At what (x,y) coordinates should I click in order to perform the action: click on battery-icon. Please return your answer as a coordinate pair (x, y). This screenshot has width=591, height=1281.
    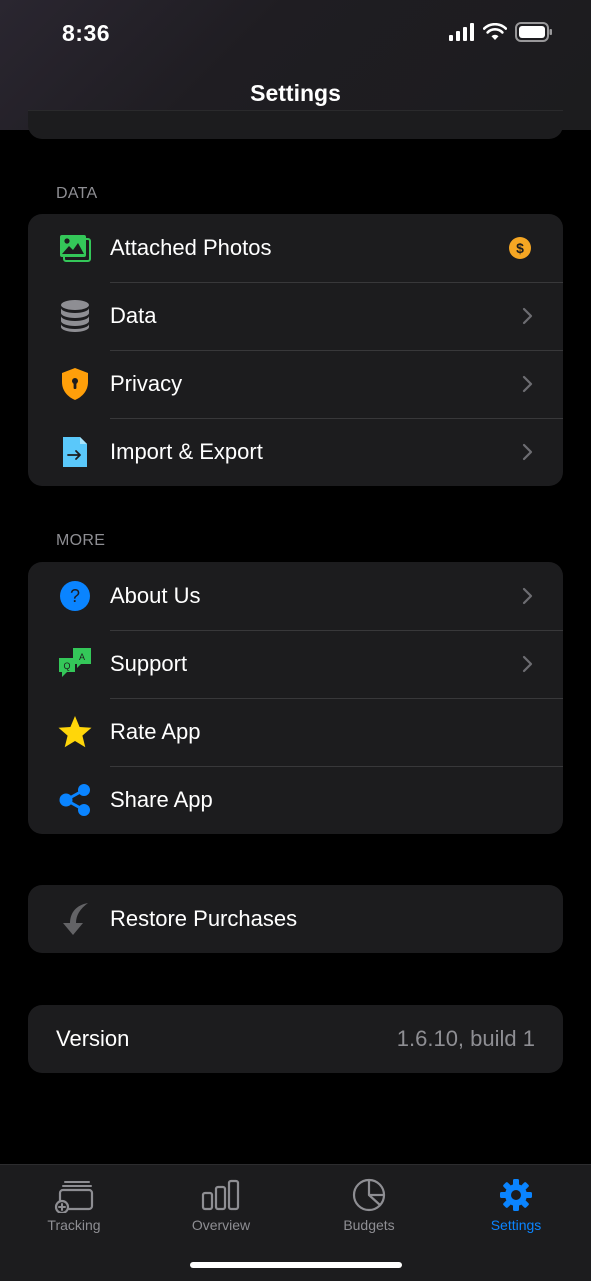
    Looking at the image, I should click on (533, 32).